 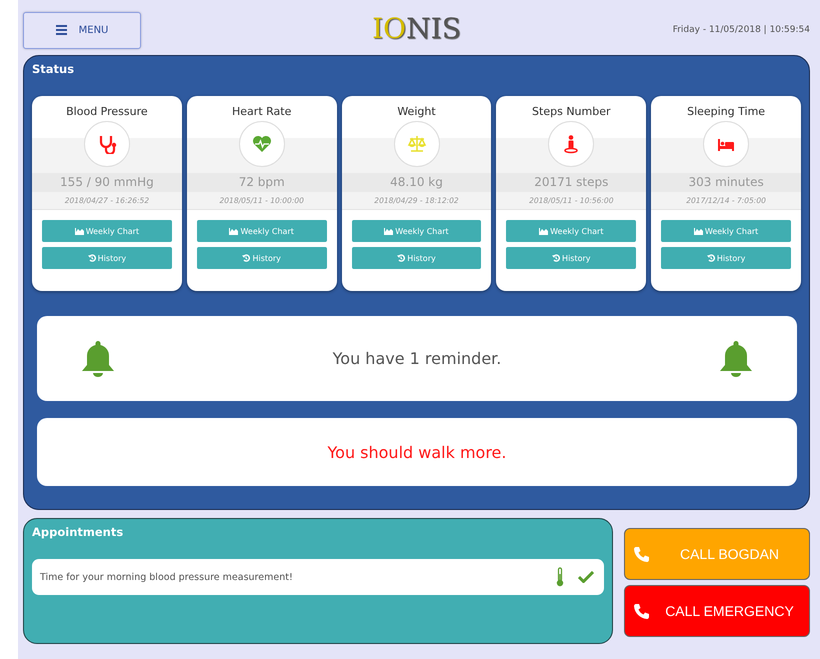 I want to click on card-title: Steps Number, so click(x=571, y=112).